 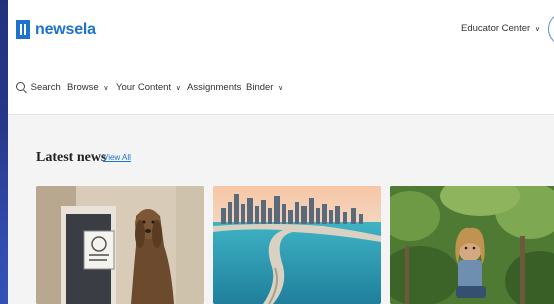 I want to click on nav-search: Search, so click(x=38, y=87).